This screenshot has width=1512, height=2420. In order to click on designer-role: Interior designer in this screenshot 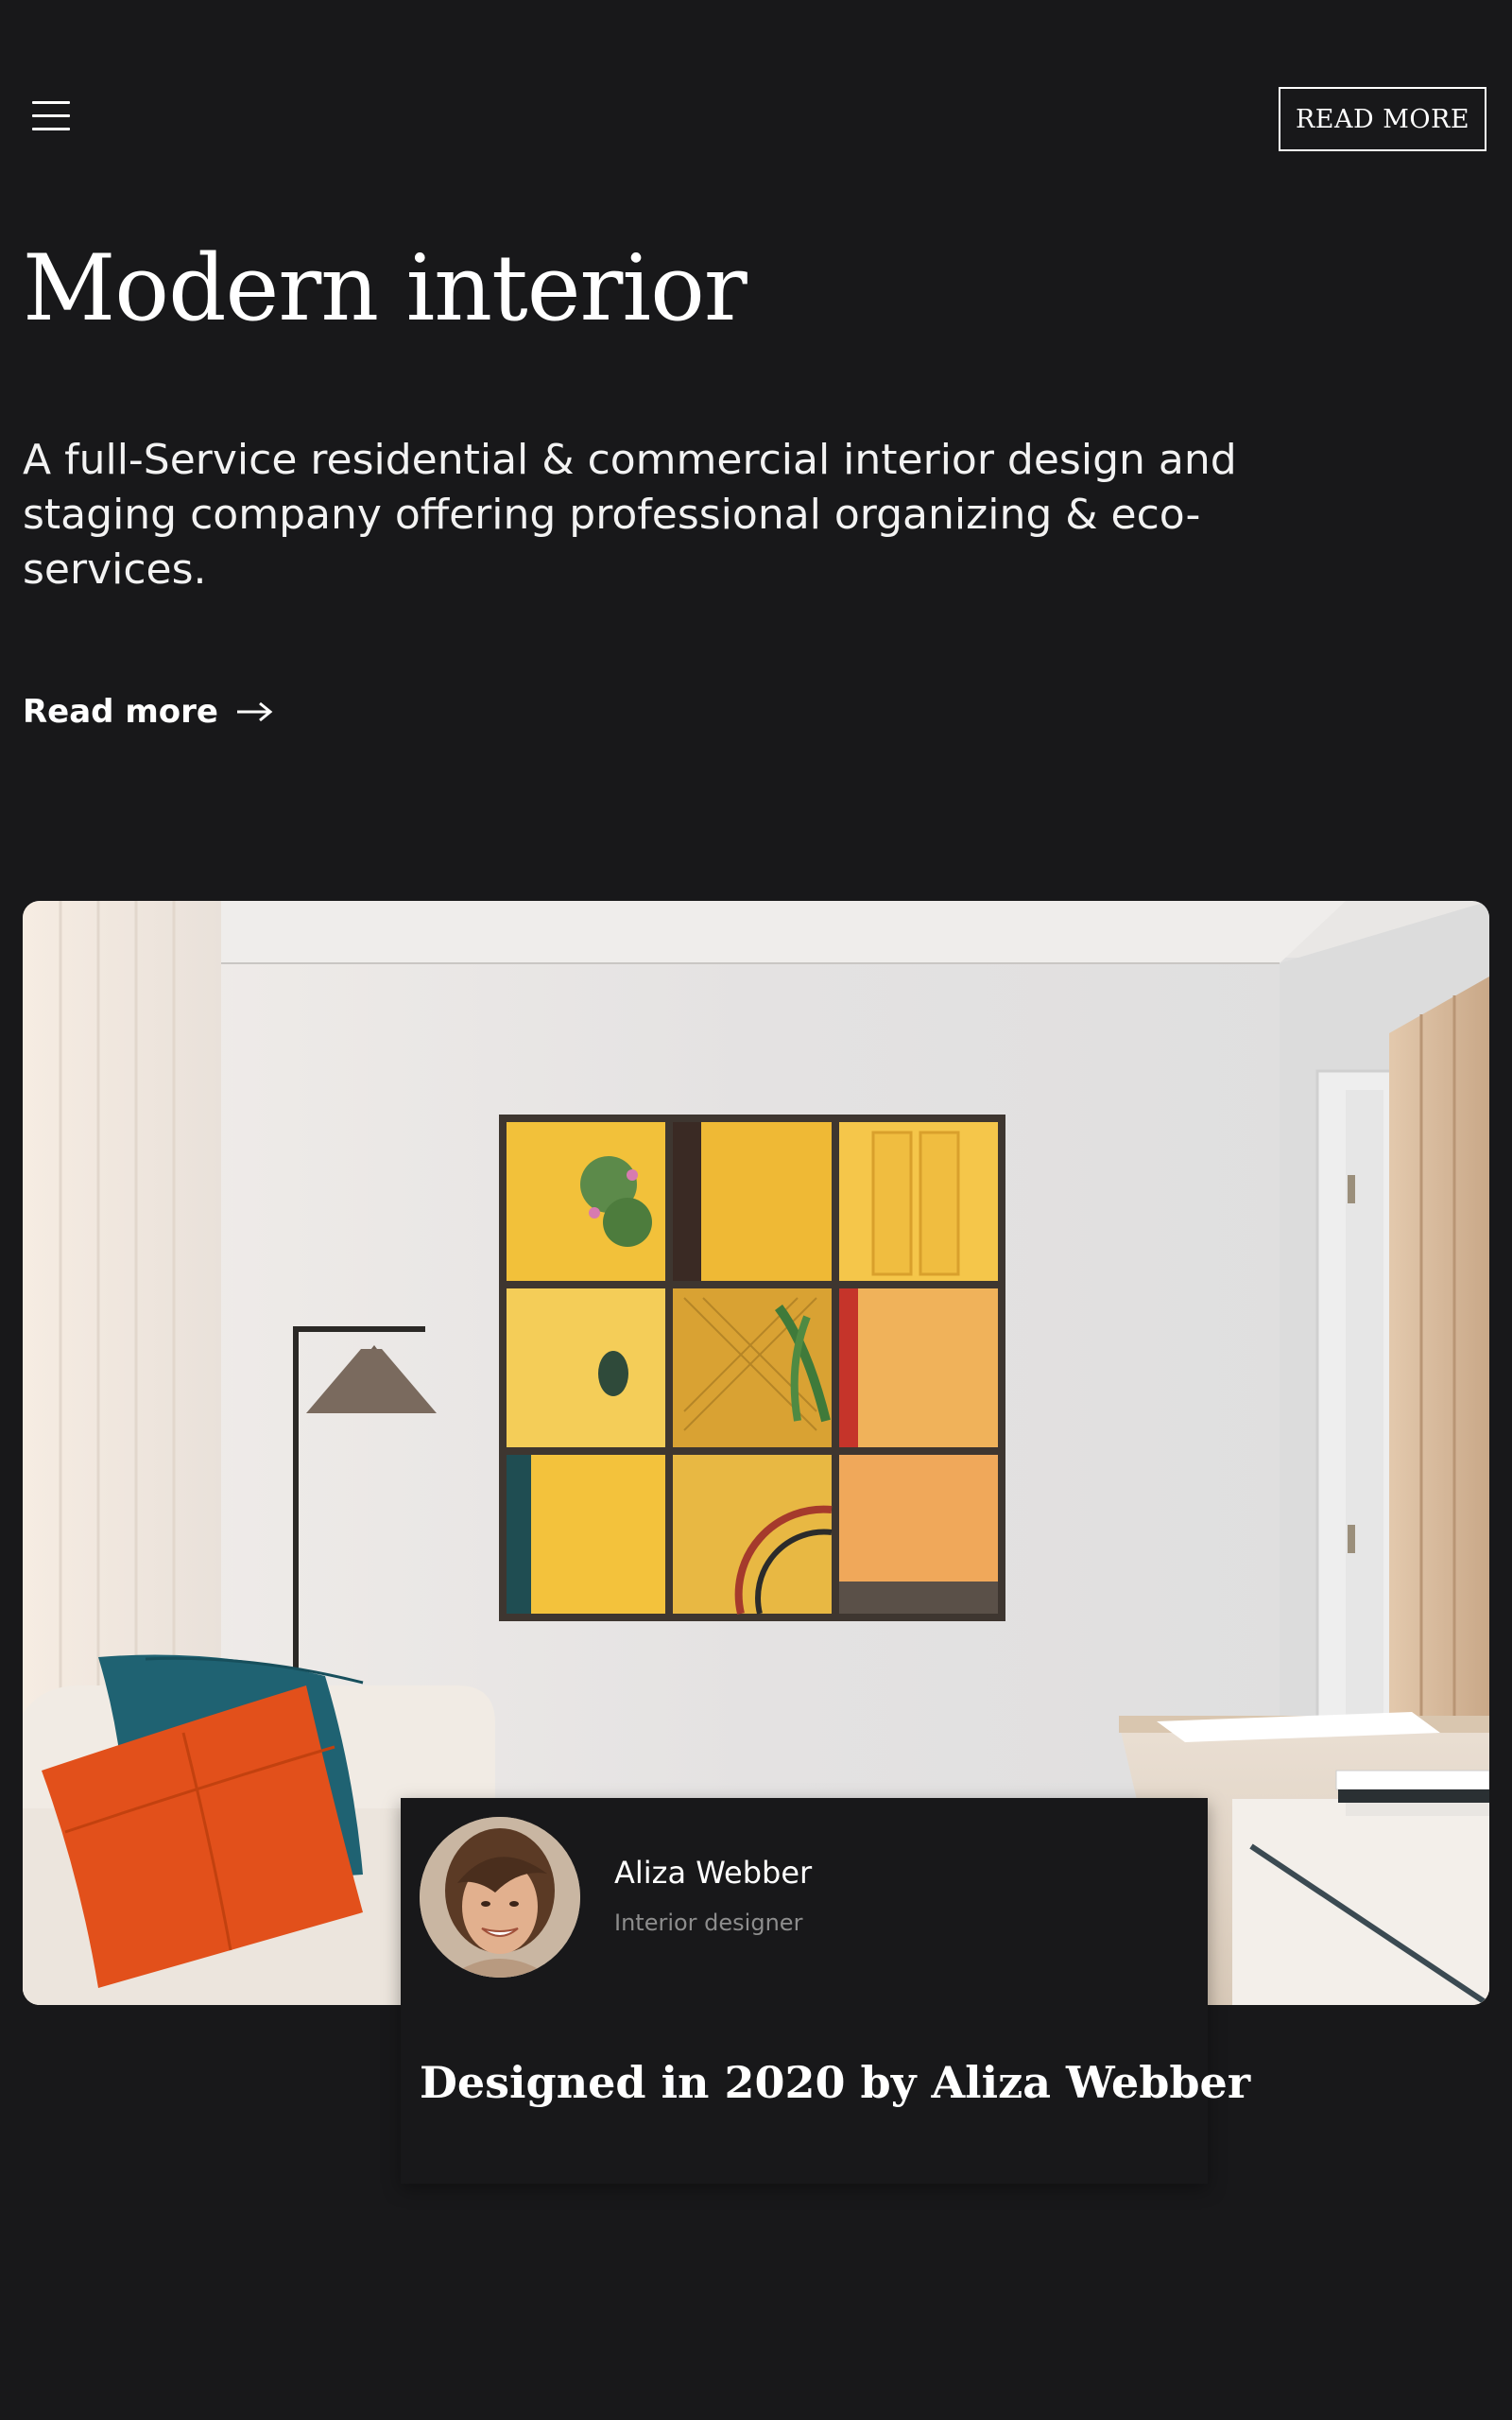, I will do `click(708, 1923)`.